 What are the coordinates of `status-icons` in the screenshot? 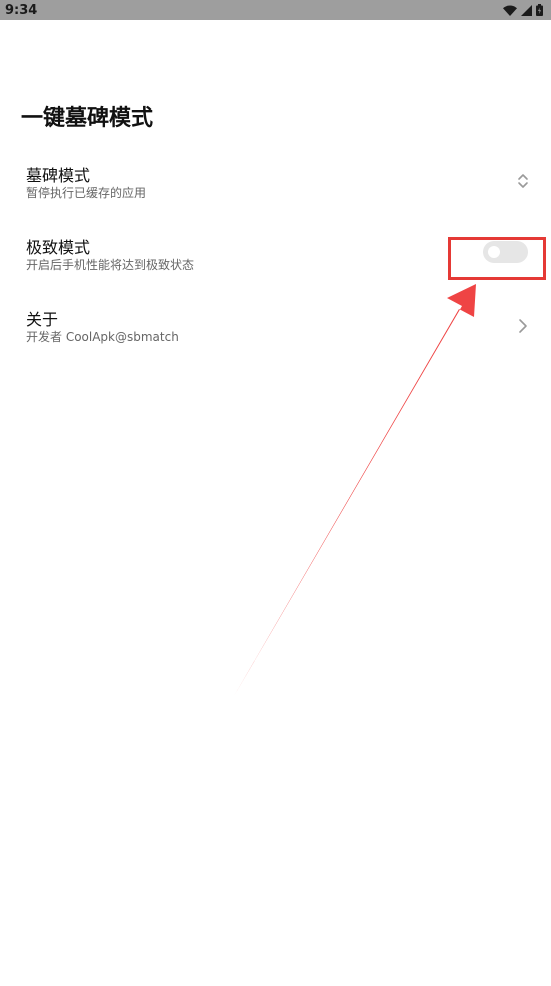 It's located at (523, 10).